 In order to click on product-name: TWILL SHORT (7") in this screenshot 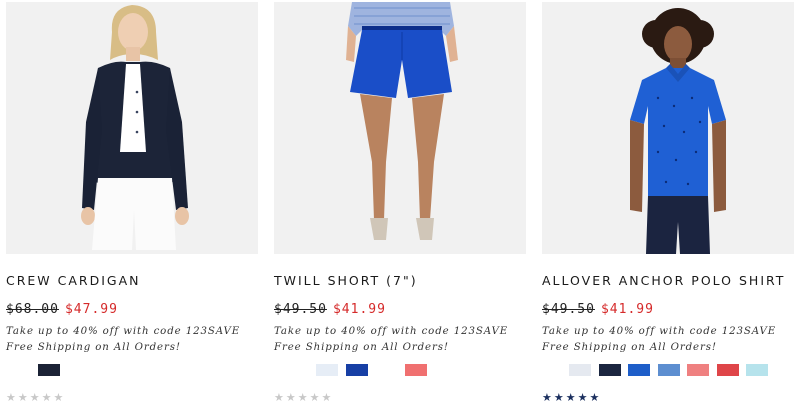, I will do `click(346, 280)`.